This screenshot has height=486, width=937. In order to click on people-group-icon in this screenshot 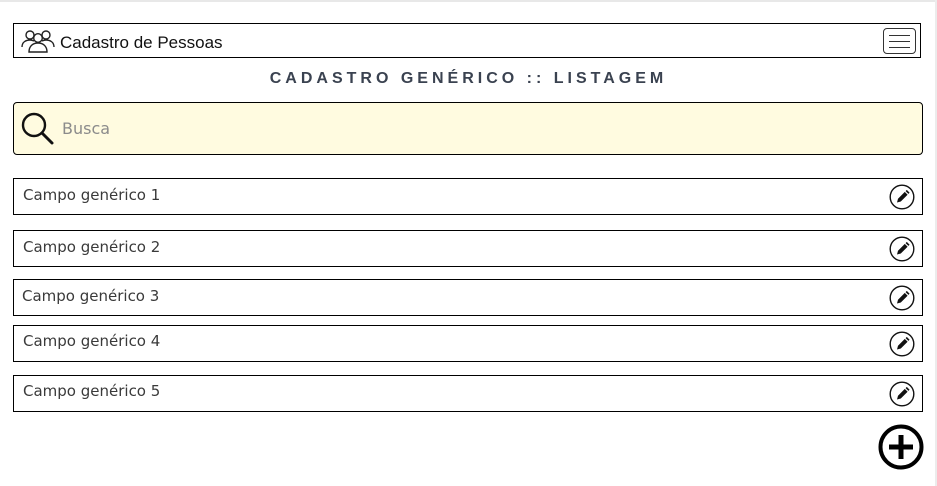, I will do `click(38, 41)`.